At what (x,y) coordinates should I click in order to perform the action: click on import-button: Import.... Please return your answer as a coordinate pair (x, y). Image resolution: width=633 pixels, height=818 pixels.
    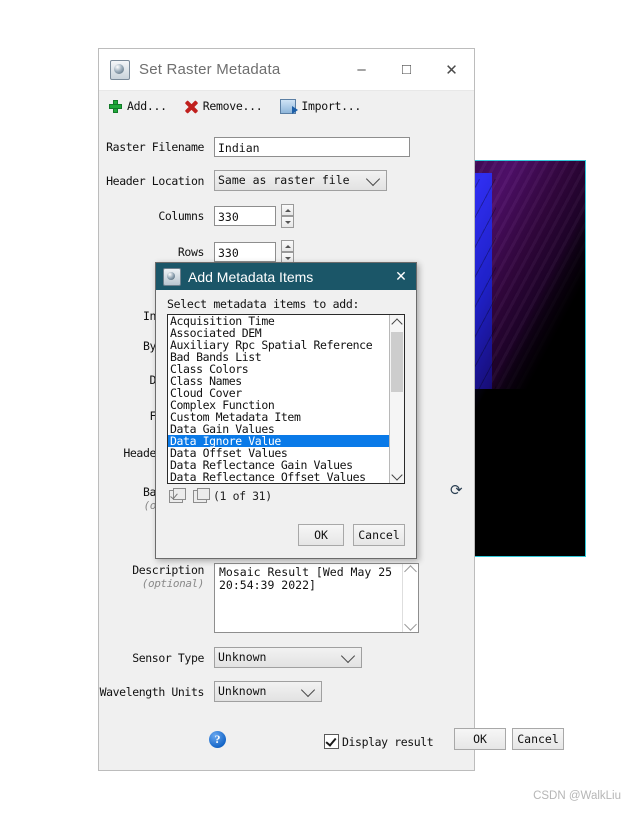
    Looking at the image, I should click on (320, 106).